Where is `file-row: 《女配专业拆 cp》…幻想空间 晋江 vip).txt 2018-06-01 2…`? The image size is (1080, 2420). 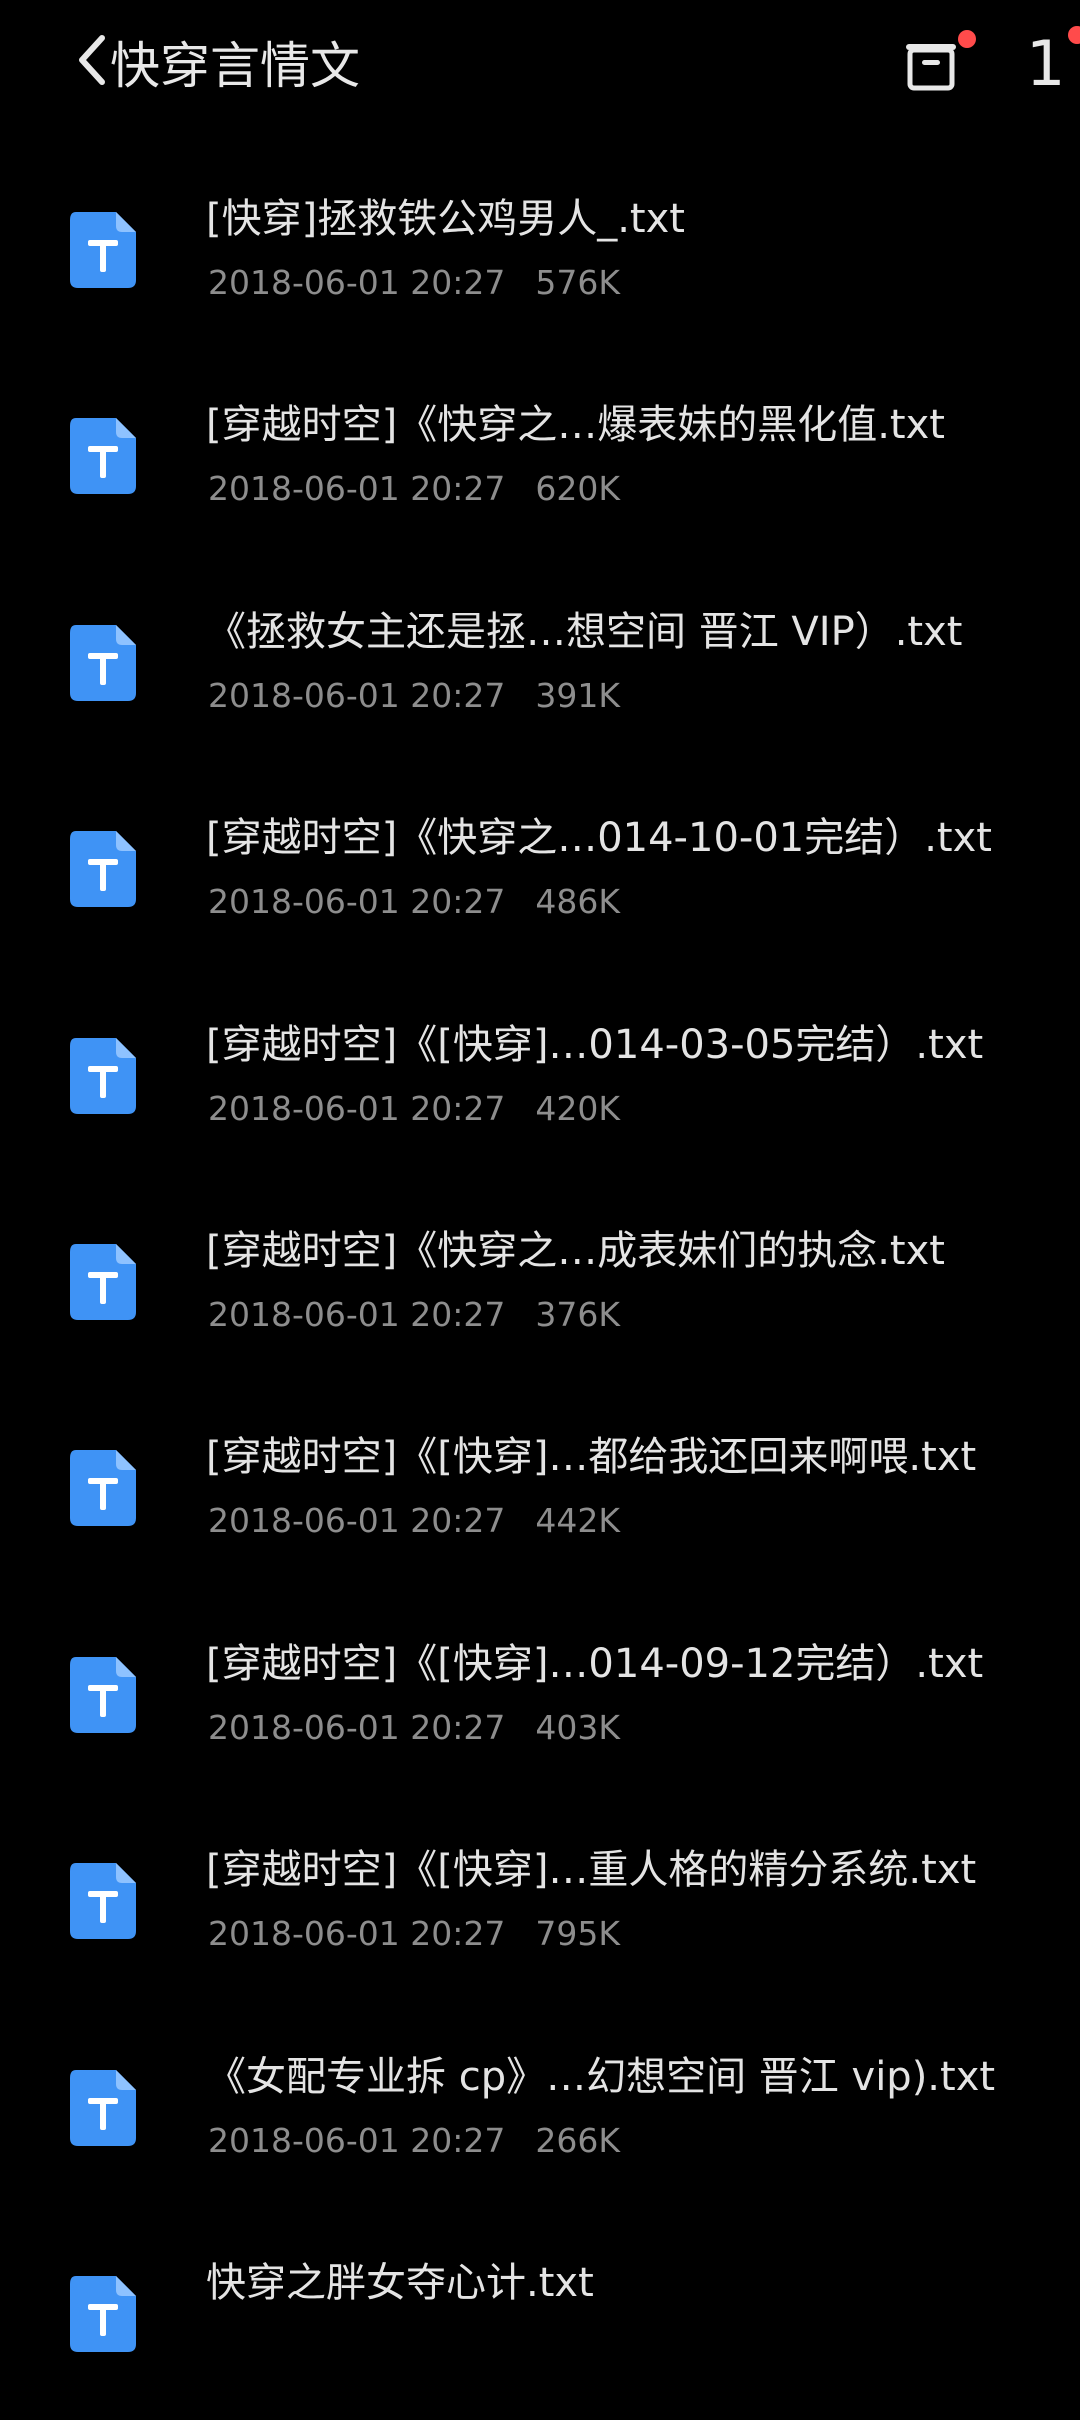
file-row: 《女配专业拆 cp》…幻想空间 晋江 vip).txt 2018-06-01 2… is located at coordinates (540, 2111).